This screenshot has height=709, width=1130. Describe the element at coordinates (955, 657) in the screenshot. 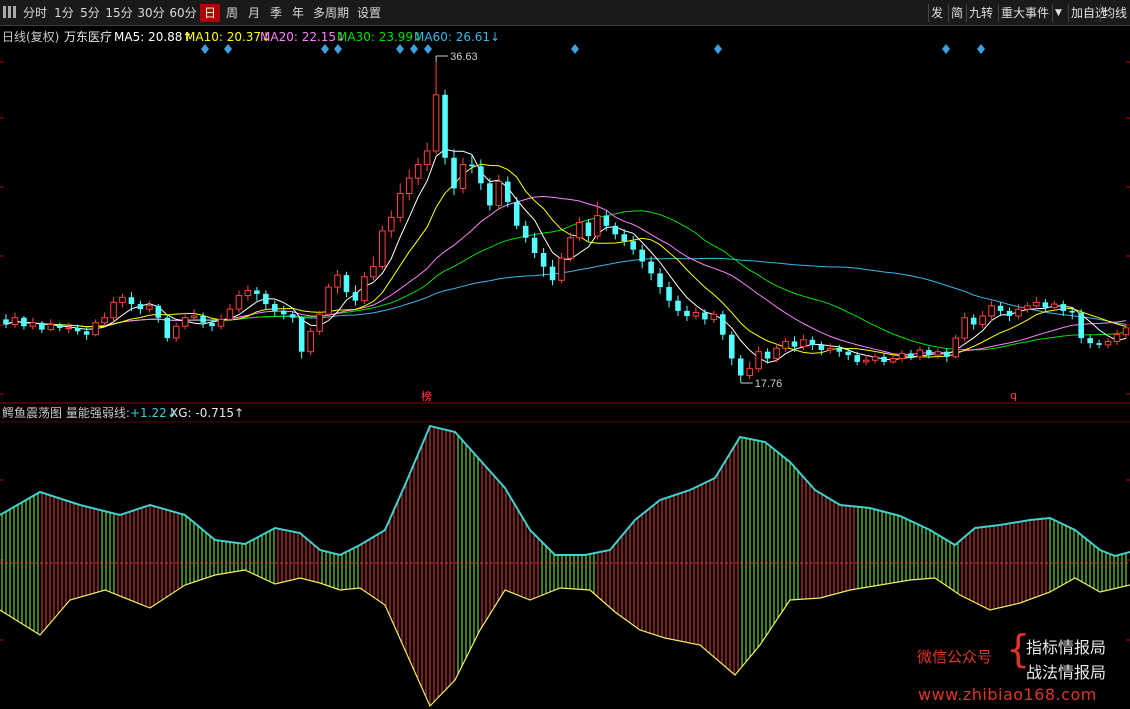

I see `watermark-wechat: 微信公众号` at that location.